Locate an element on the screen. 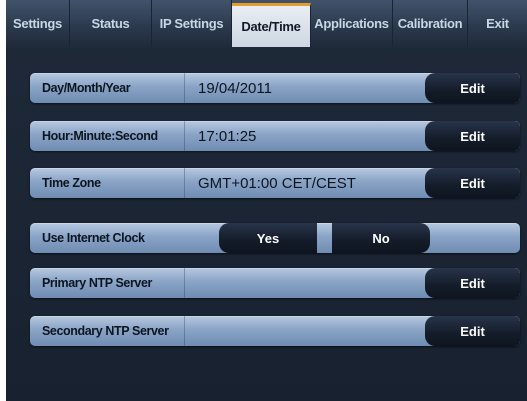 Image resolution: width=527 pixels, height=401 pixels. date-row: Day/Month/Year 19/04/2011 Edit is located at coordinates (275, 88).